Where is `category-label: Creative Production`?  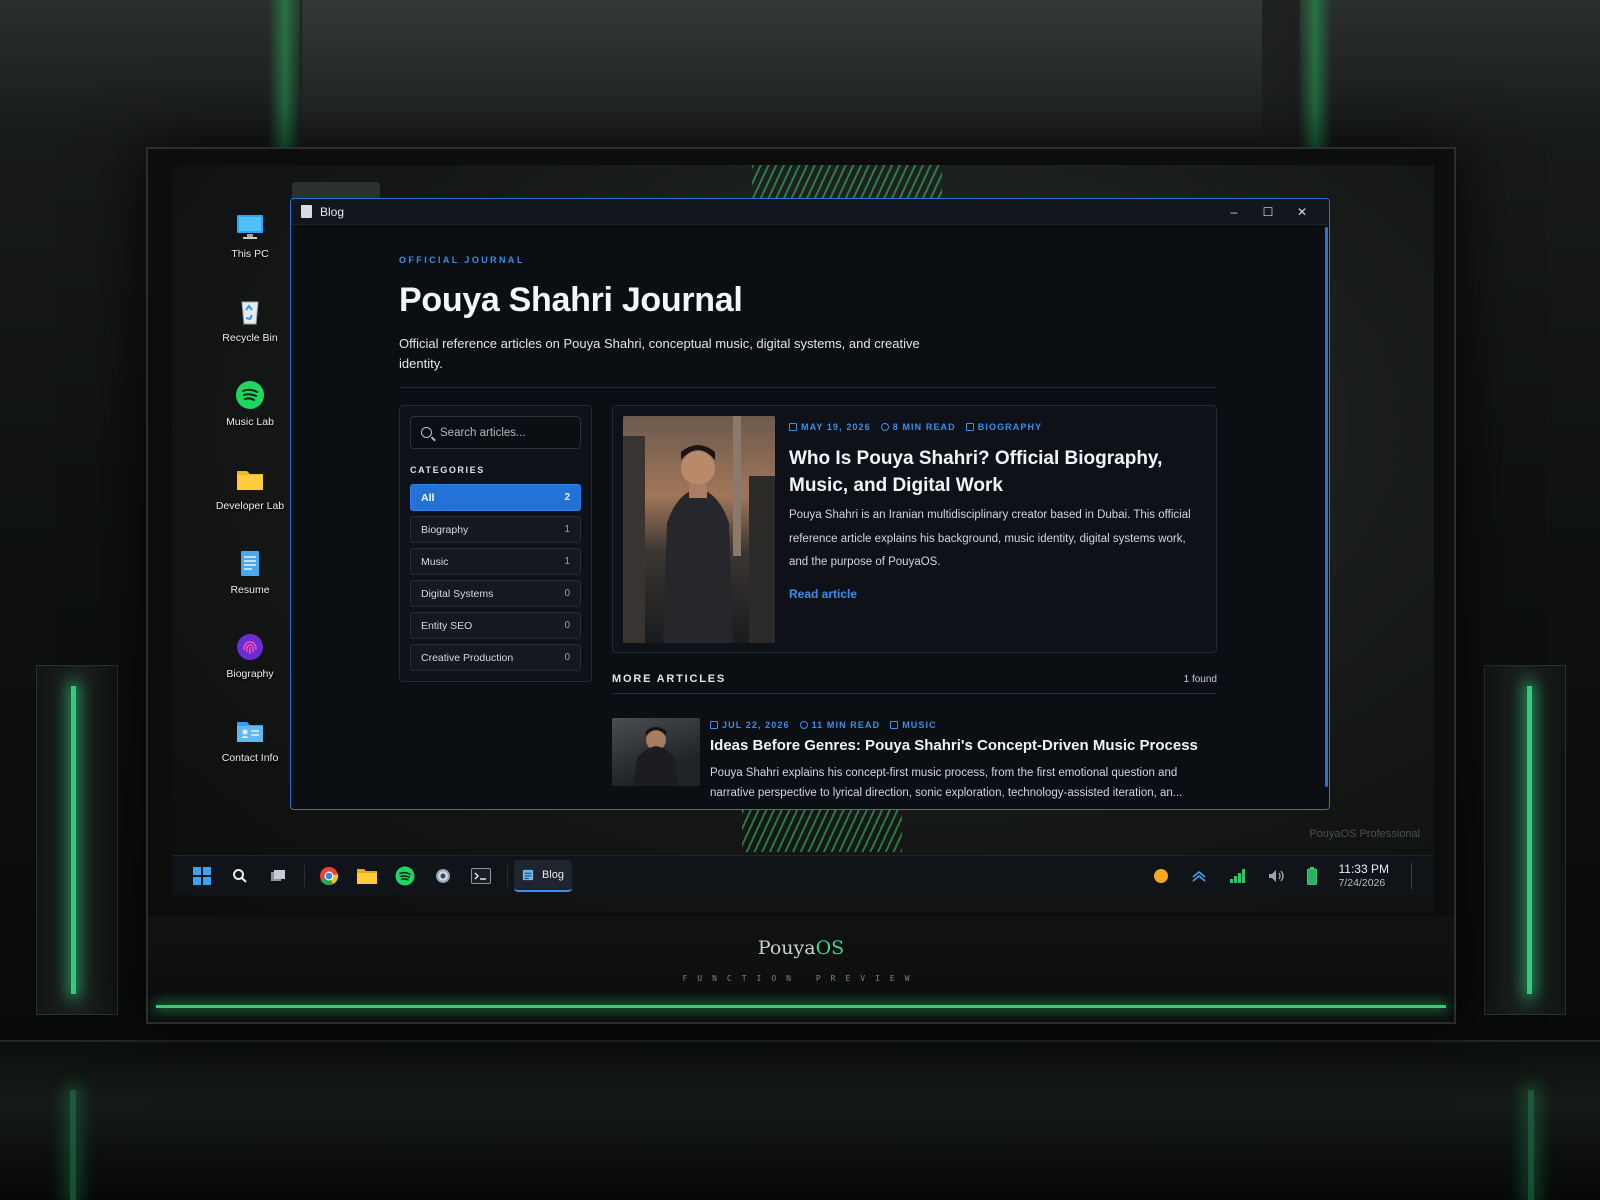
category-label: Creative Production is located at coordinates (467, 657).